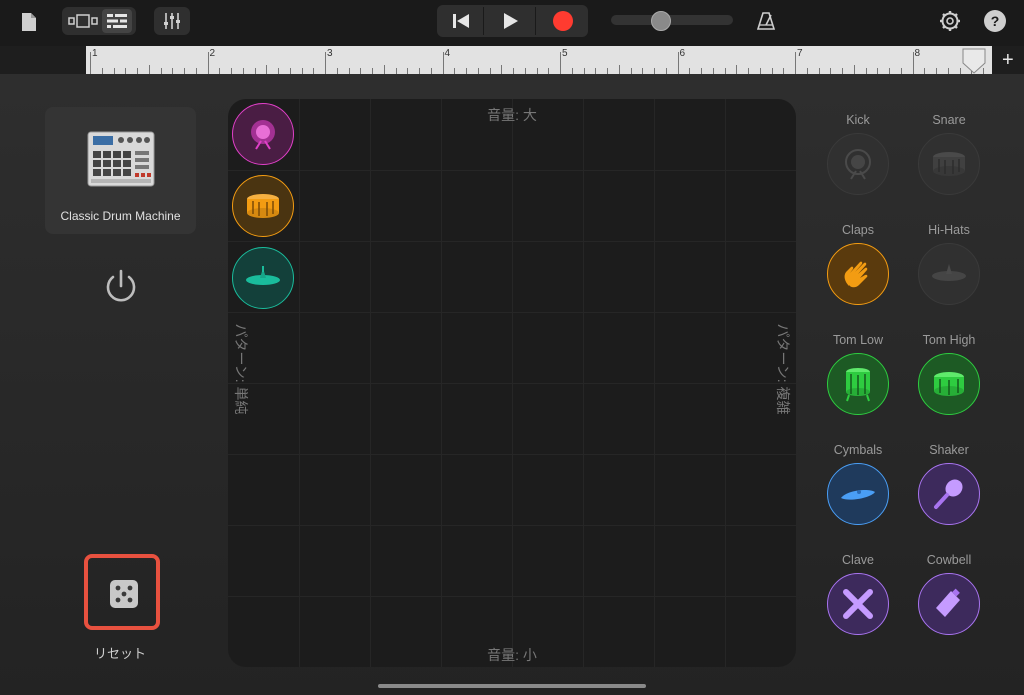 The image size is (1024, 695). I want to click on view-segment, so click(99, 21).